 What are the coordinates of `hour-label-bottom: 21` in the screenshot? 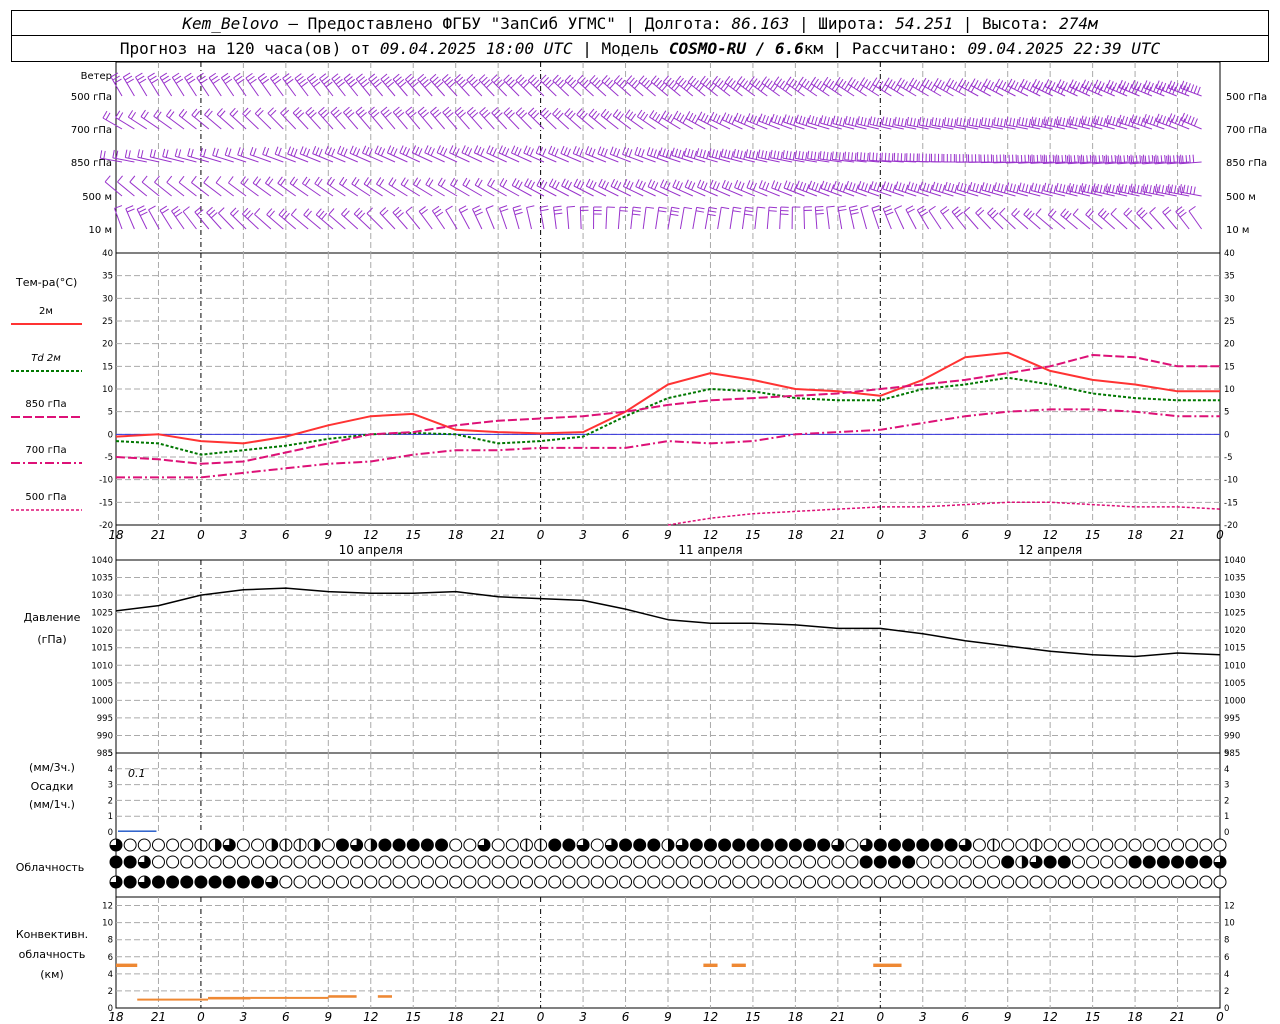 It's located at (1177, 1017).